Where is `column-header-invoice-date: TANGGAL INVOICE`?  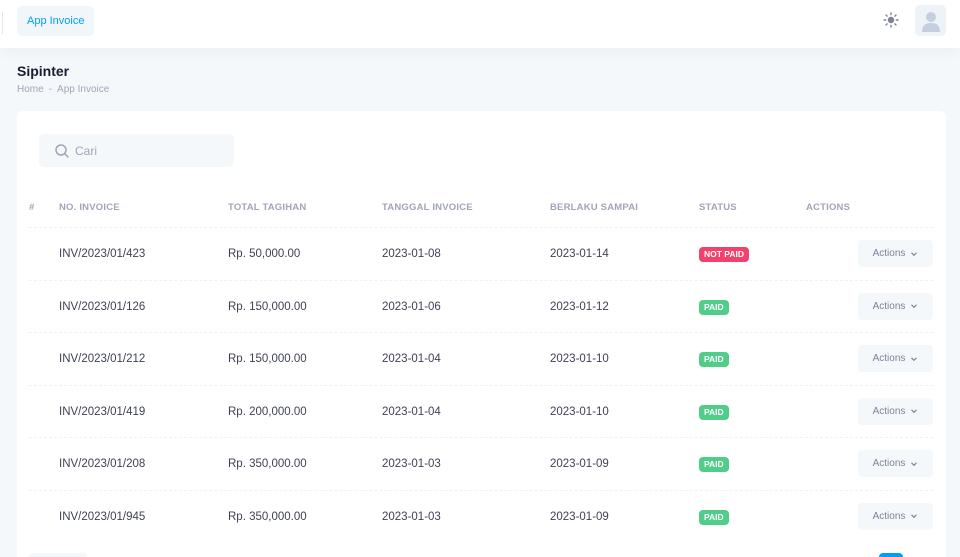 column-header-invoice-date: TANGGAL INVOICE is located at coordinates (427, 207).